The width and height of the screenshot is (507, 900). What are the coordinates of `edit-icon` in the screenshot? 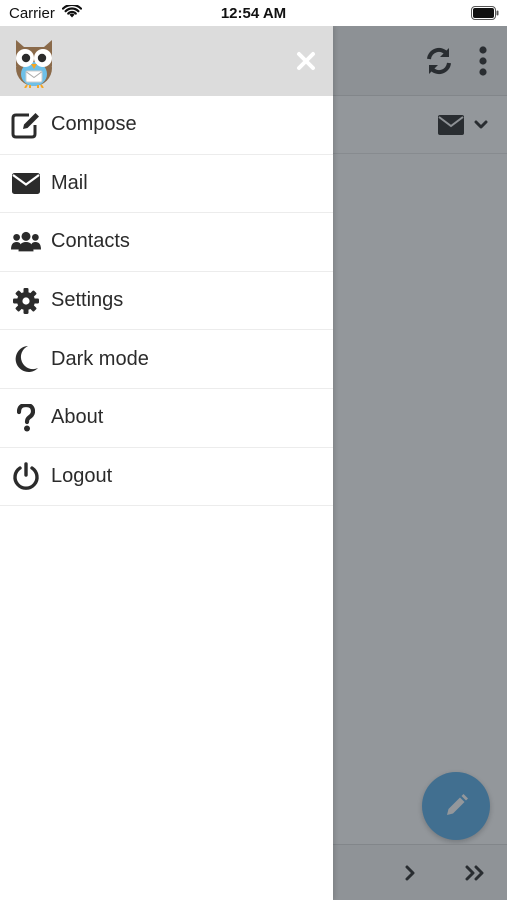 It's located at (26, 125).